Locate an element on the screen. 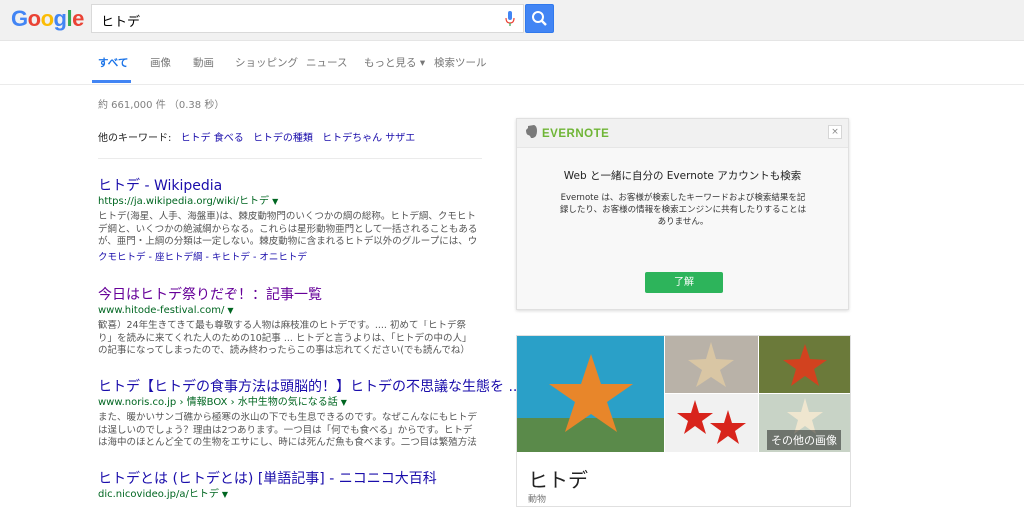 This screenshot has width=1024, height=507. related-keywords: 他のキーワード: ヒトデ 食べる ヒトデの種類 ヒトデちゃん サザエ is located at coordinates (256, 136).